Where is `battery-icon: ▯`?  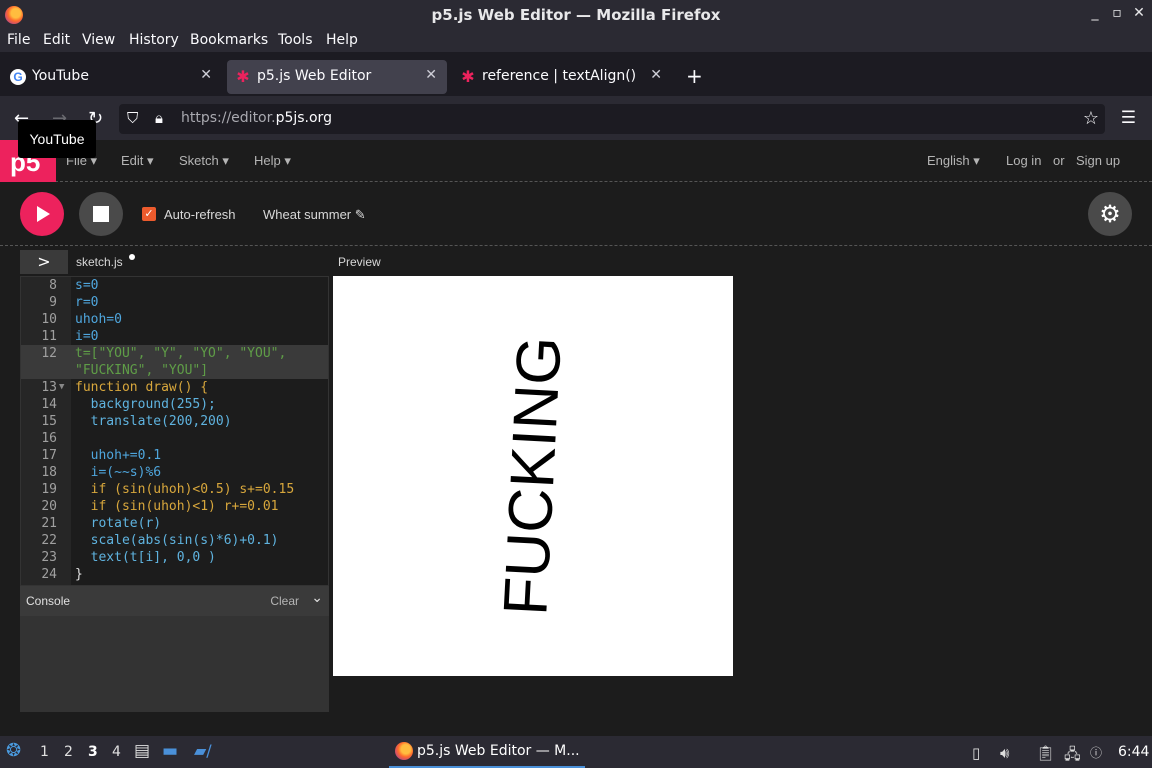
battery-icon: ▯ is located at coordinates (976, 753).